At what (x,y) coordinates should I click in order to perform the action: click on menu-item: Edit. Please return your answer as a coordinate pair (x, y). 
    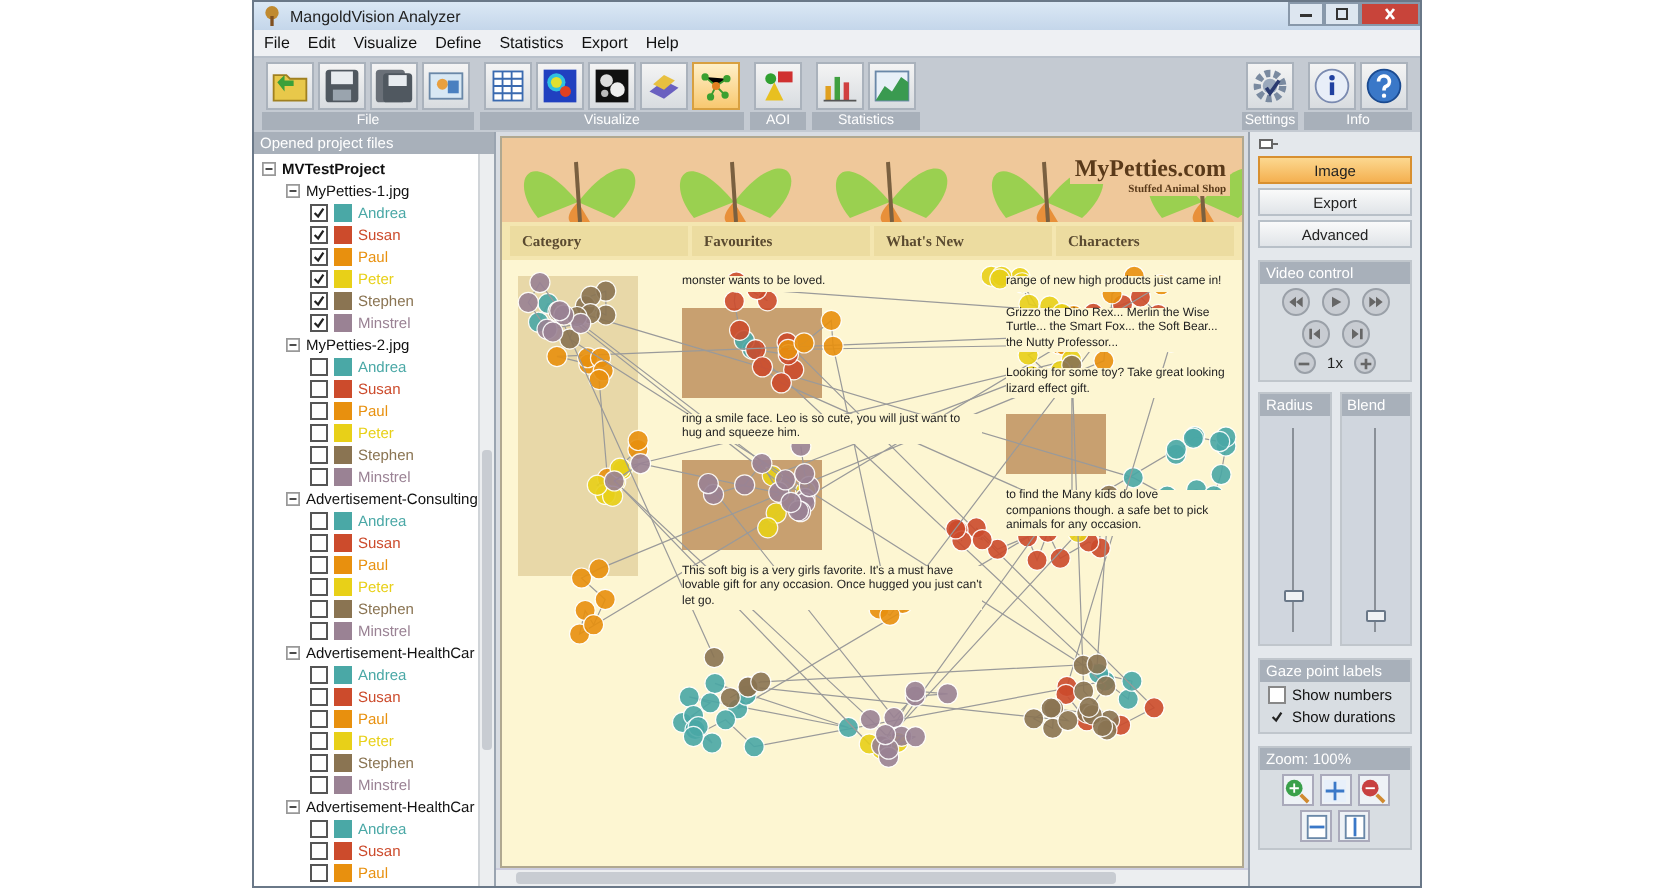
    Looking at the image, I should click on (321, 43).